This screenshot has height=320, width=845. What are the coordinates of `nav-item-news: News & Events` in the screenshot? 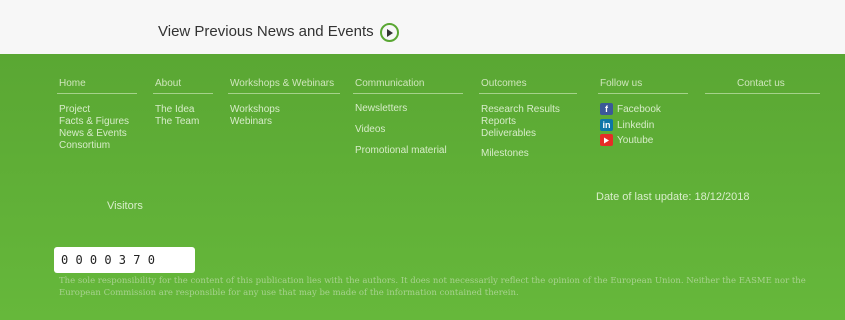 It's located at (93, 133).